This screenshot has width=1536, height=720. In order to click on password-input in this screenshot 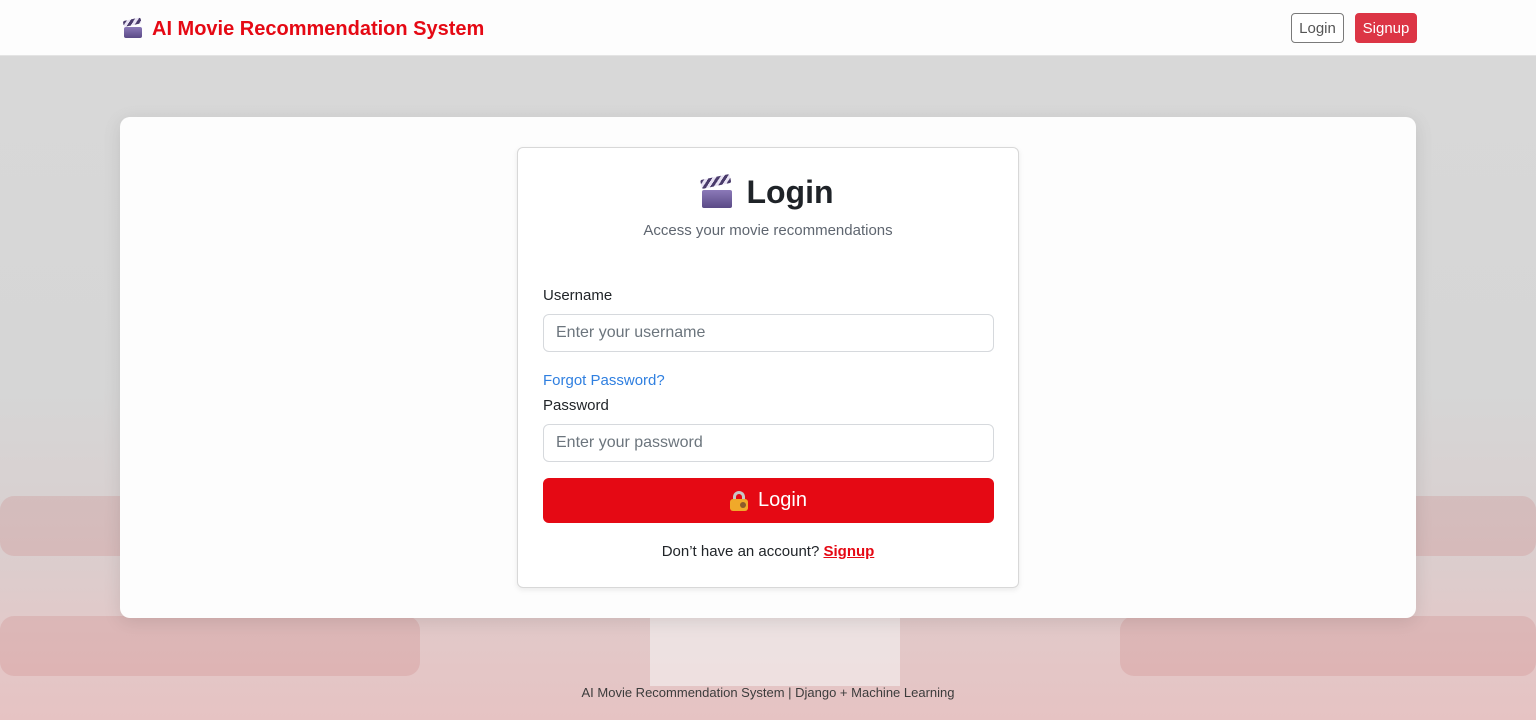, I will do `click(768, 443)`.